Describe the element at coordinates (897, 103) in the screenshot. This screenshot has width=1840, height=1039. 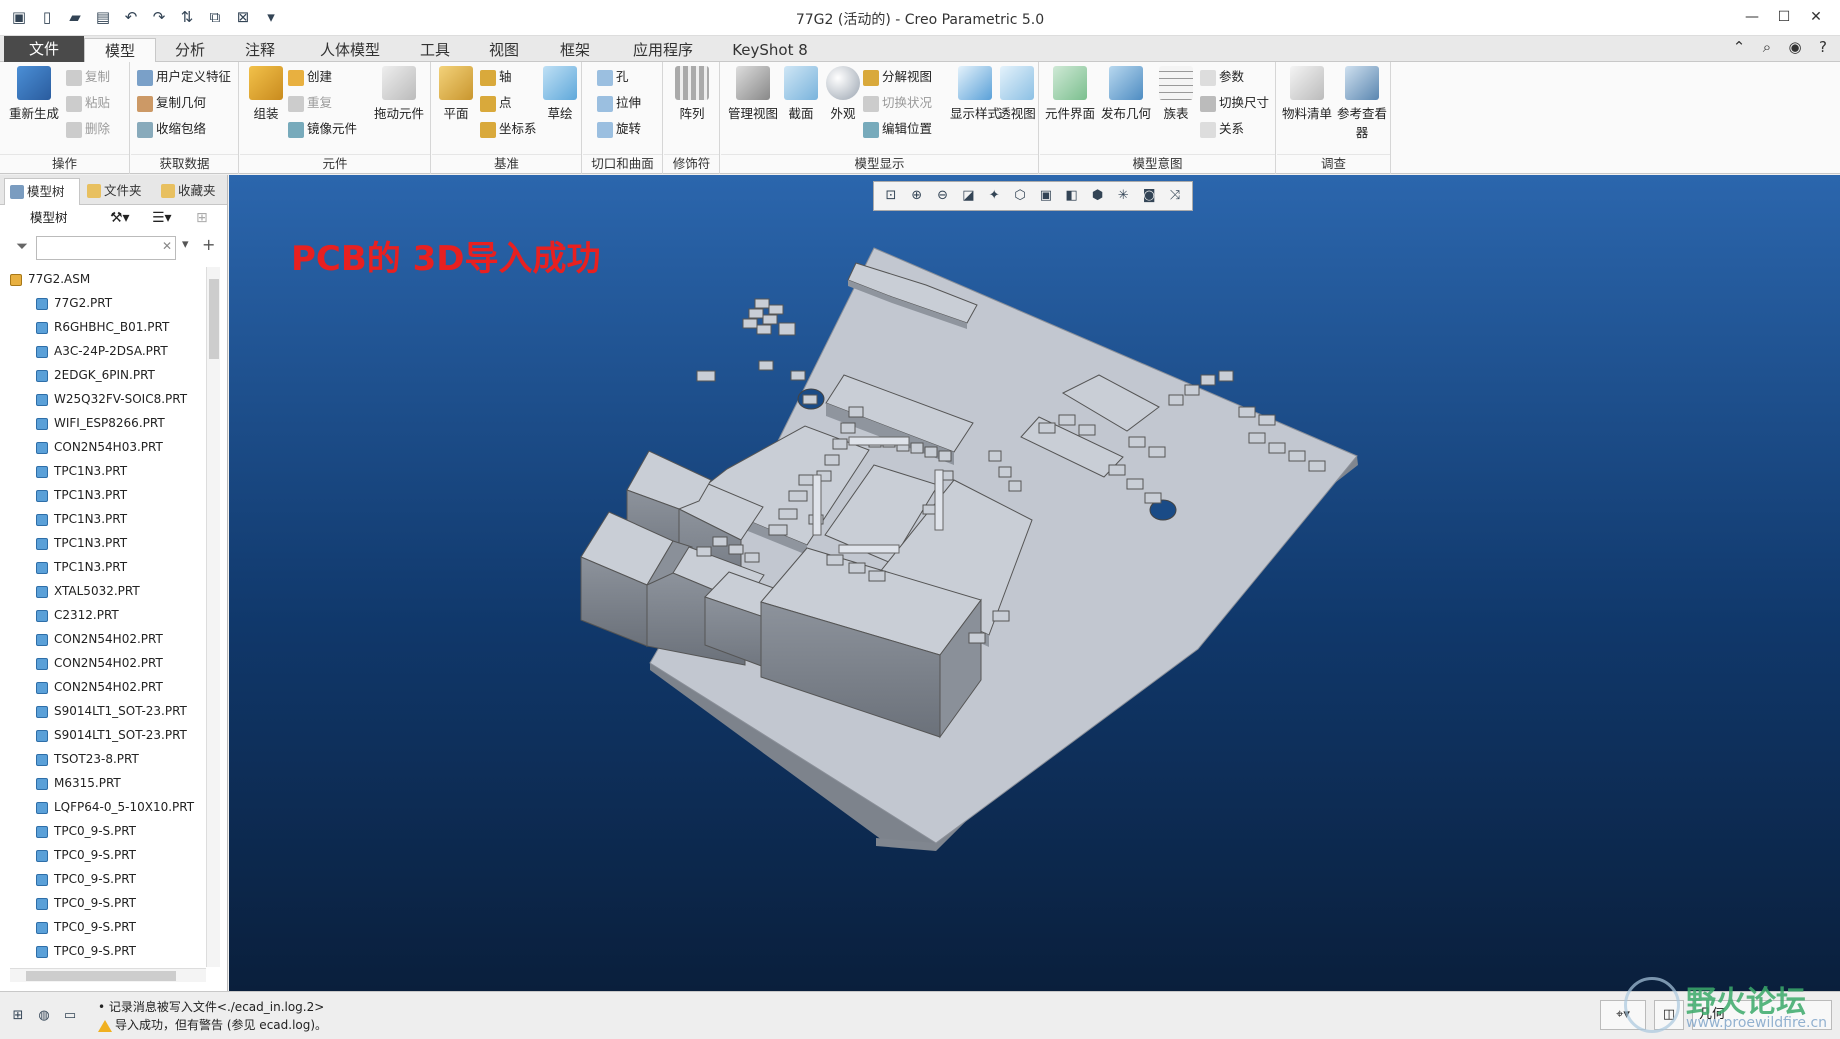
I see `toggle-status-button: 切换状况` at that location.